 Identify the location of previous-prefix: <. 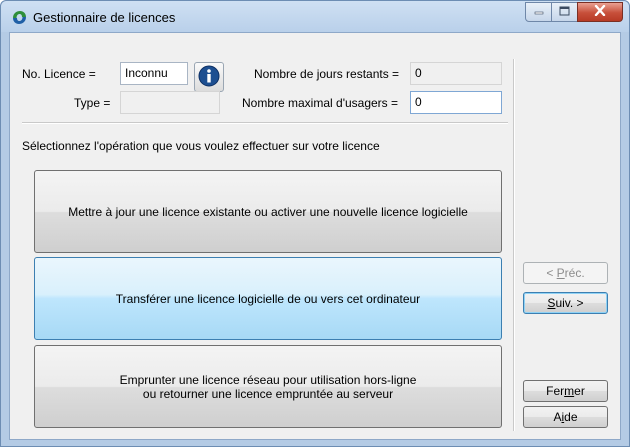
(551, 273).